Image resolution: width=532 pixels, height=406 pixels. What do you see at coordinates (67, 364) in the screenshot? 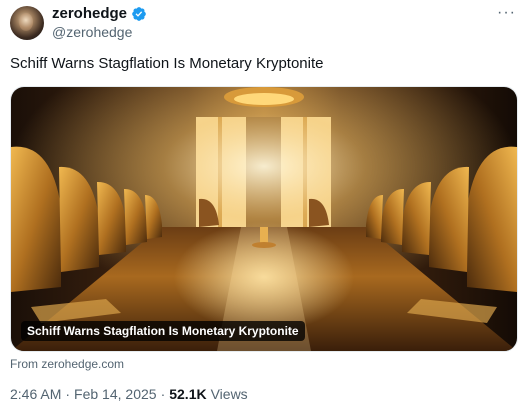
I see `card-source: From zerohedge.com` at bounding box center [67, 364].